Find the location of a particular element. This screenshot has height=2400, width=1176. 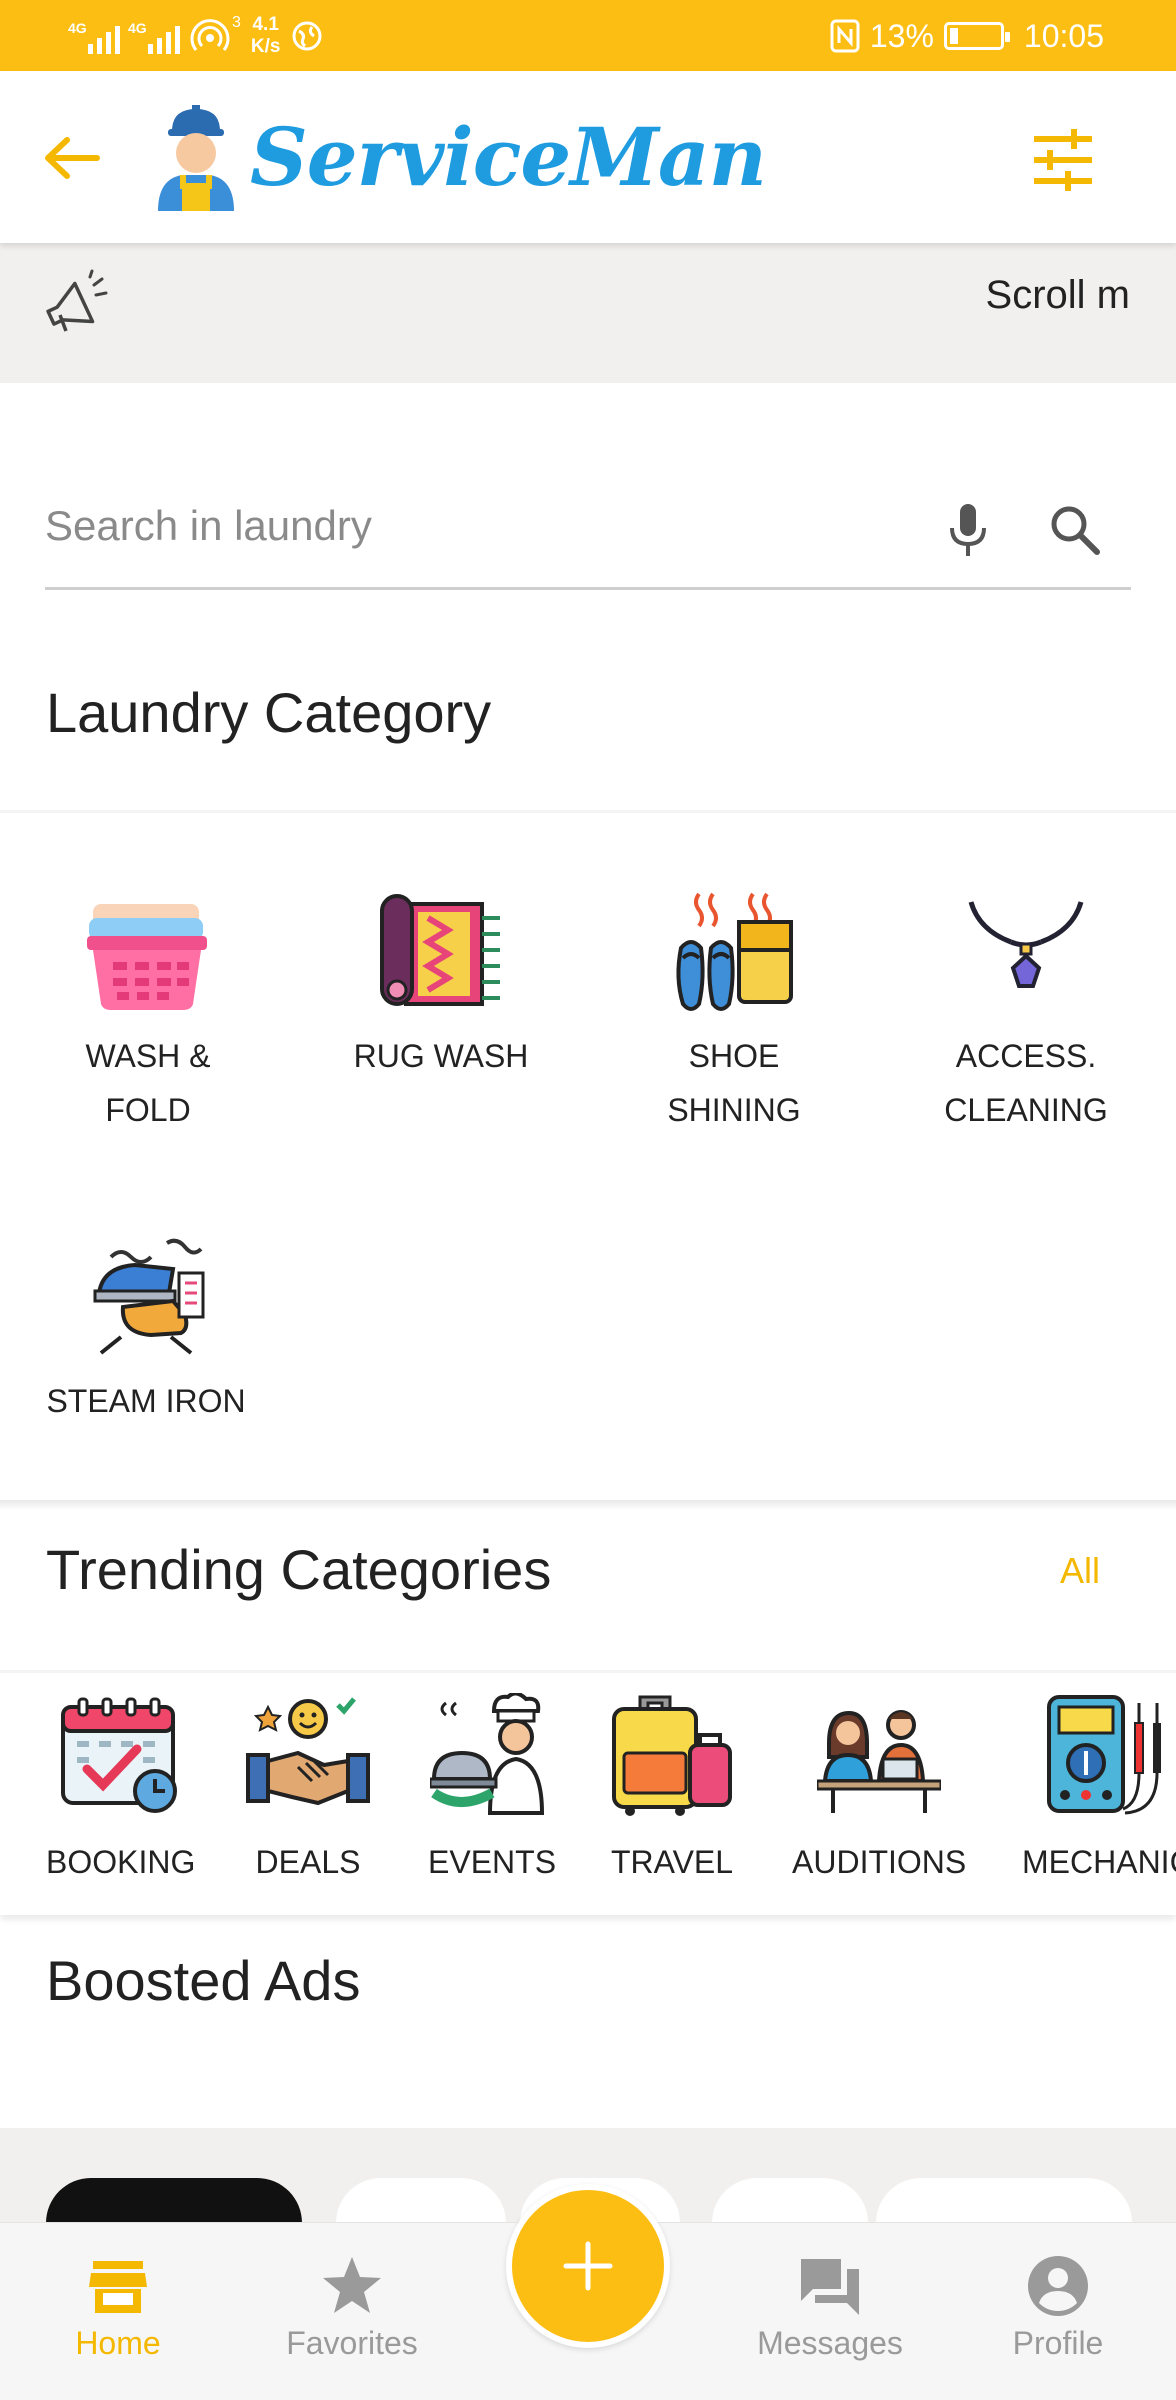

back-button is located at coordinates (71, 158).